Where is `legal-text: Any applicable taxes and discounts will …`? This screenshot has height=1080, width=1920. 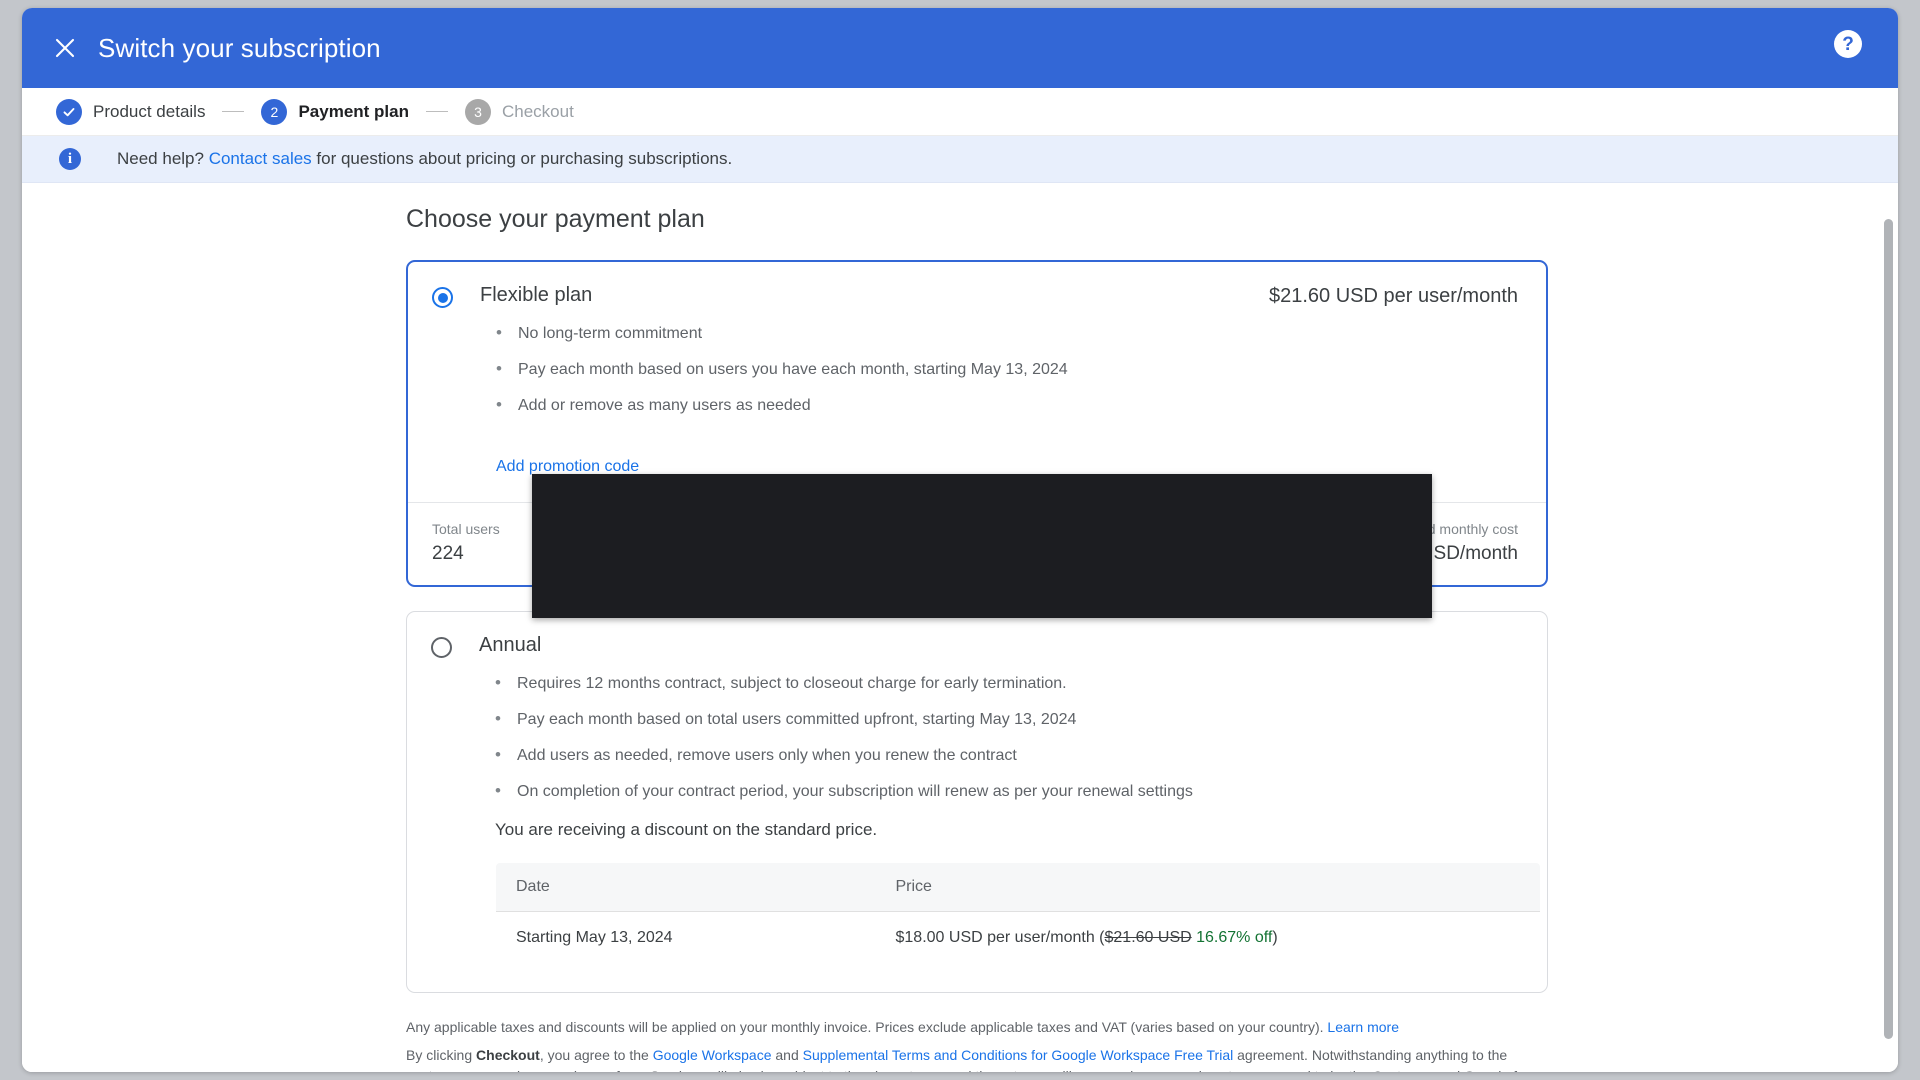
legal-text: Any applicable taxes and discounts will … is located at coordinates (977, 1044).